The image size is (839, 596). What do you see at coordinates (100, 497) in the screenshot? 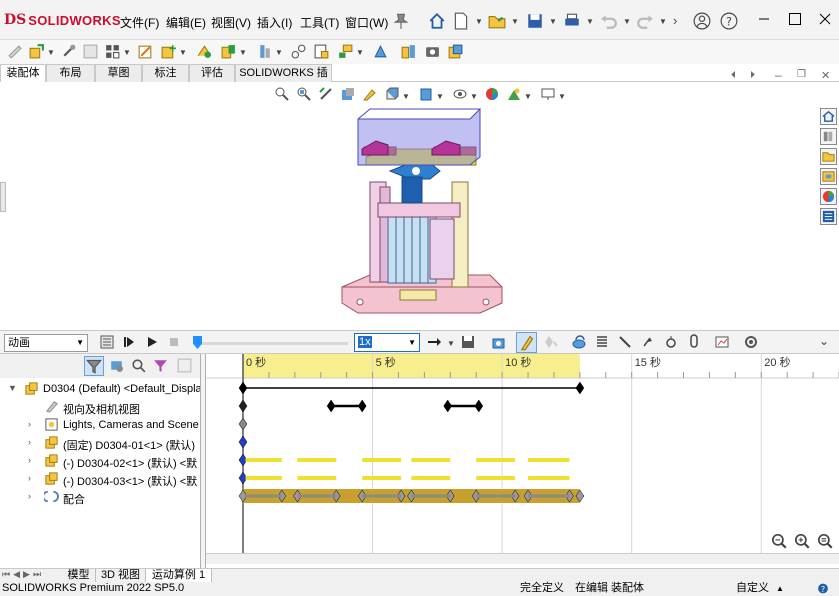
I see `tree-item-mates: › 配合` at bounding box center [100, 497].